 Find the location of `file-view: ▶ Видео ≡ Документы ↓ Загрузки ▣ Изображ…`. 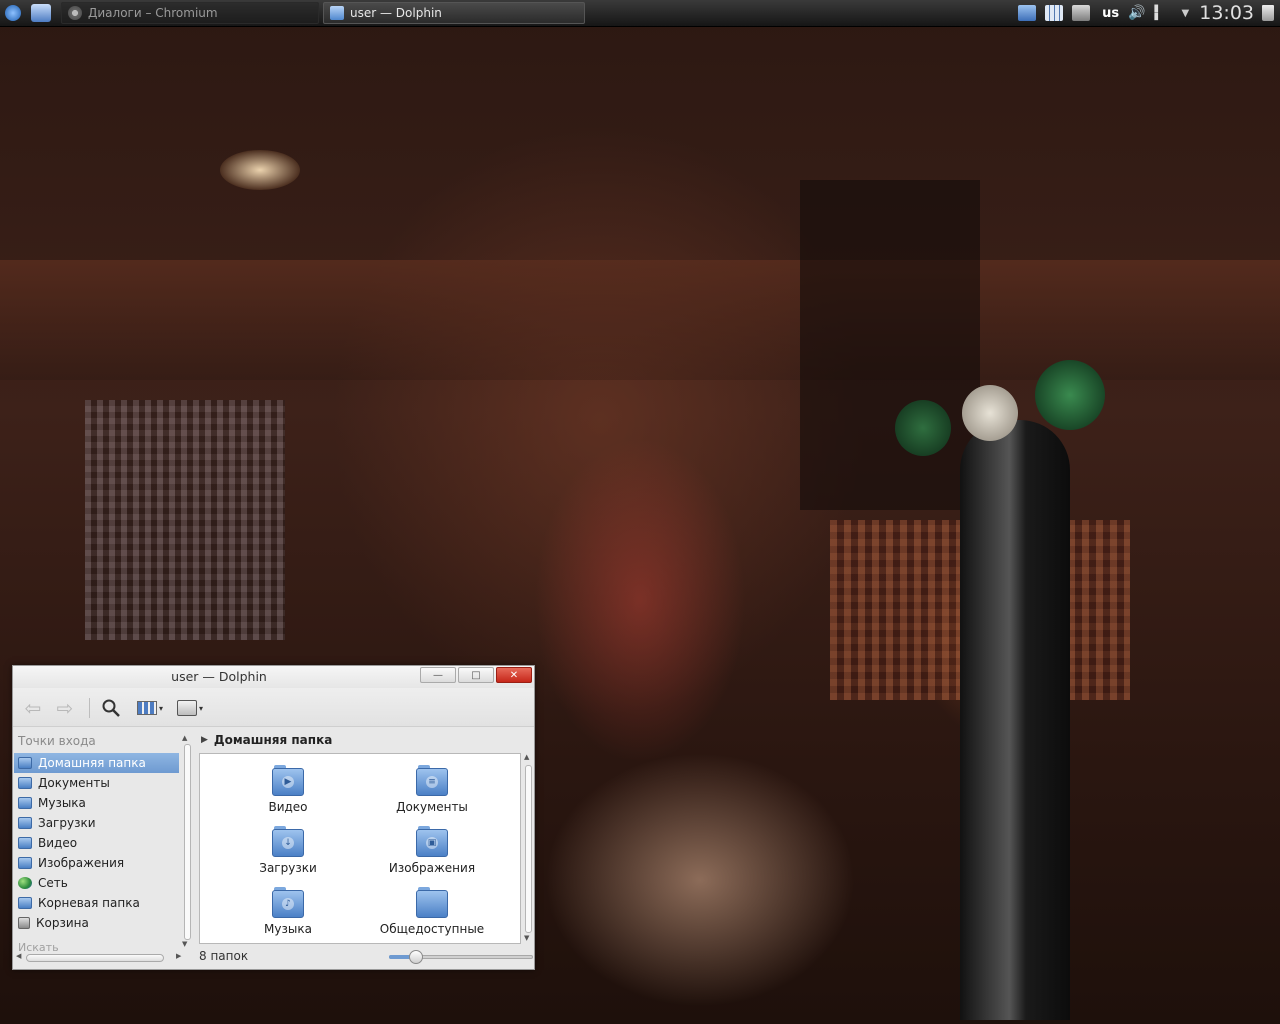

file-view: ▶ Видео ≡ Документы ↓ Загрузки ▣ Изображ… is located at coordinates (360, 848).